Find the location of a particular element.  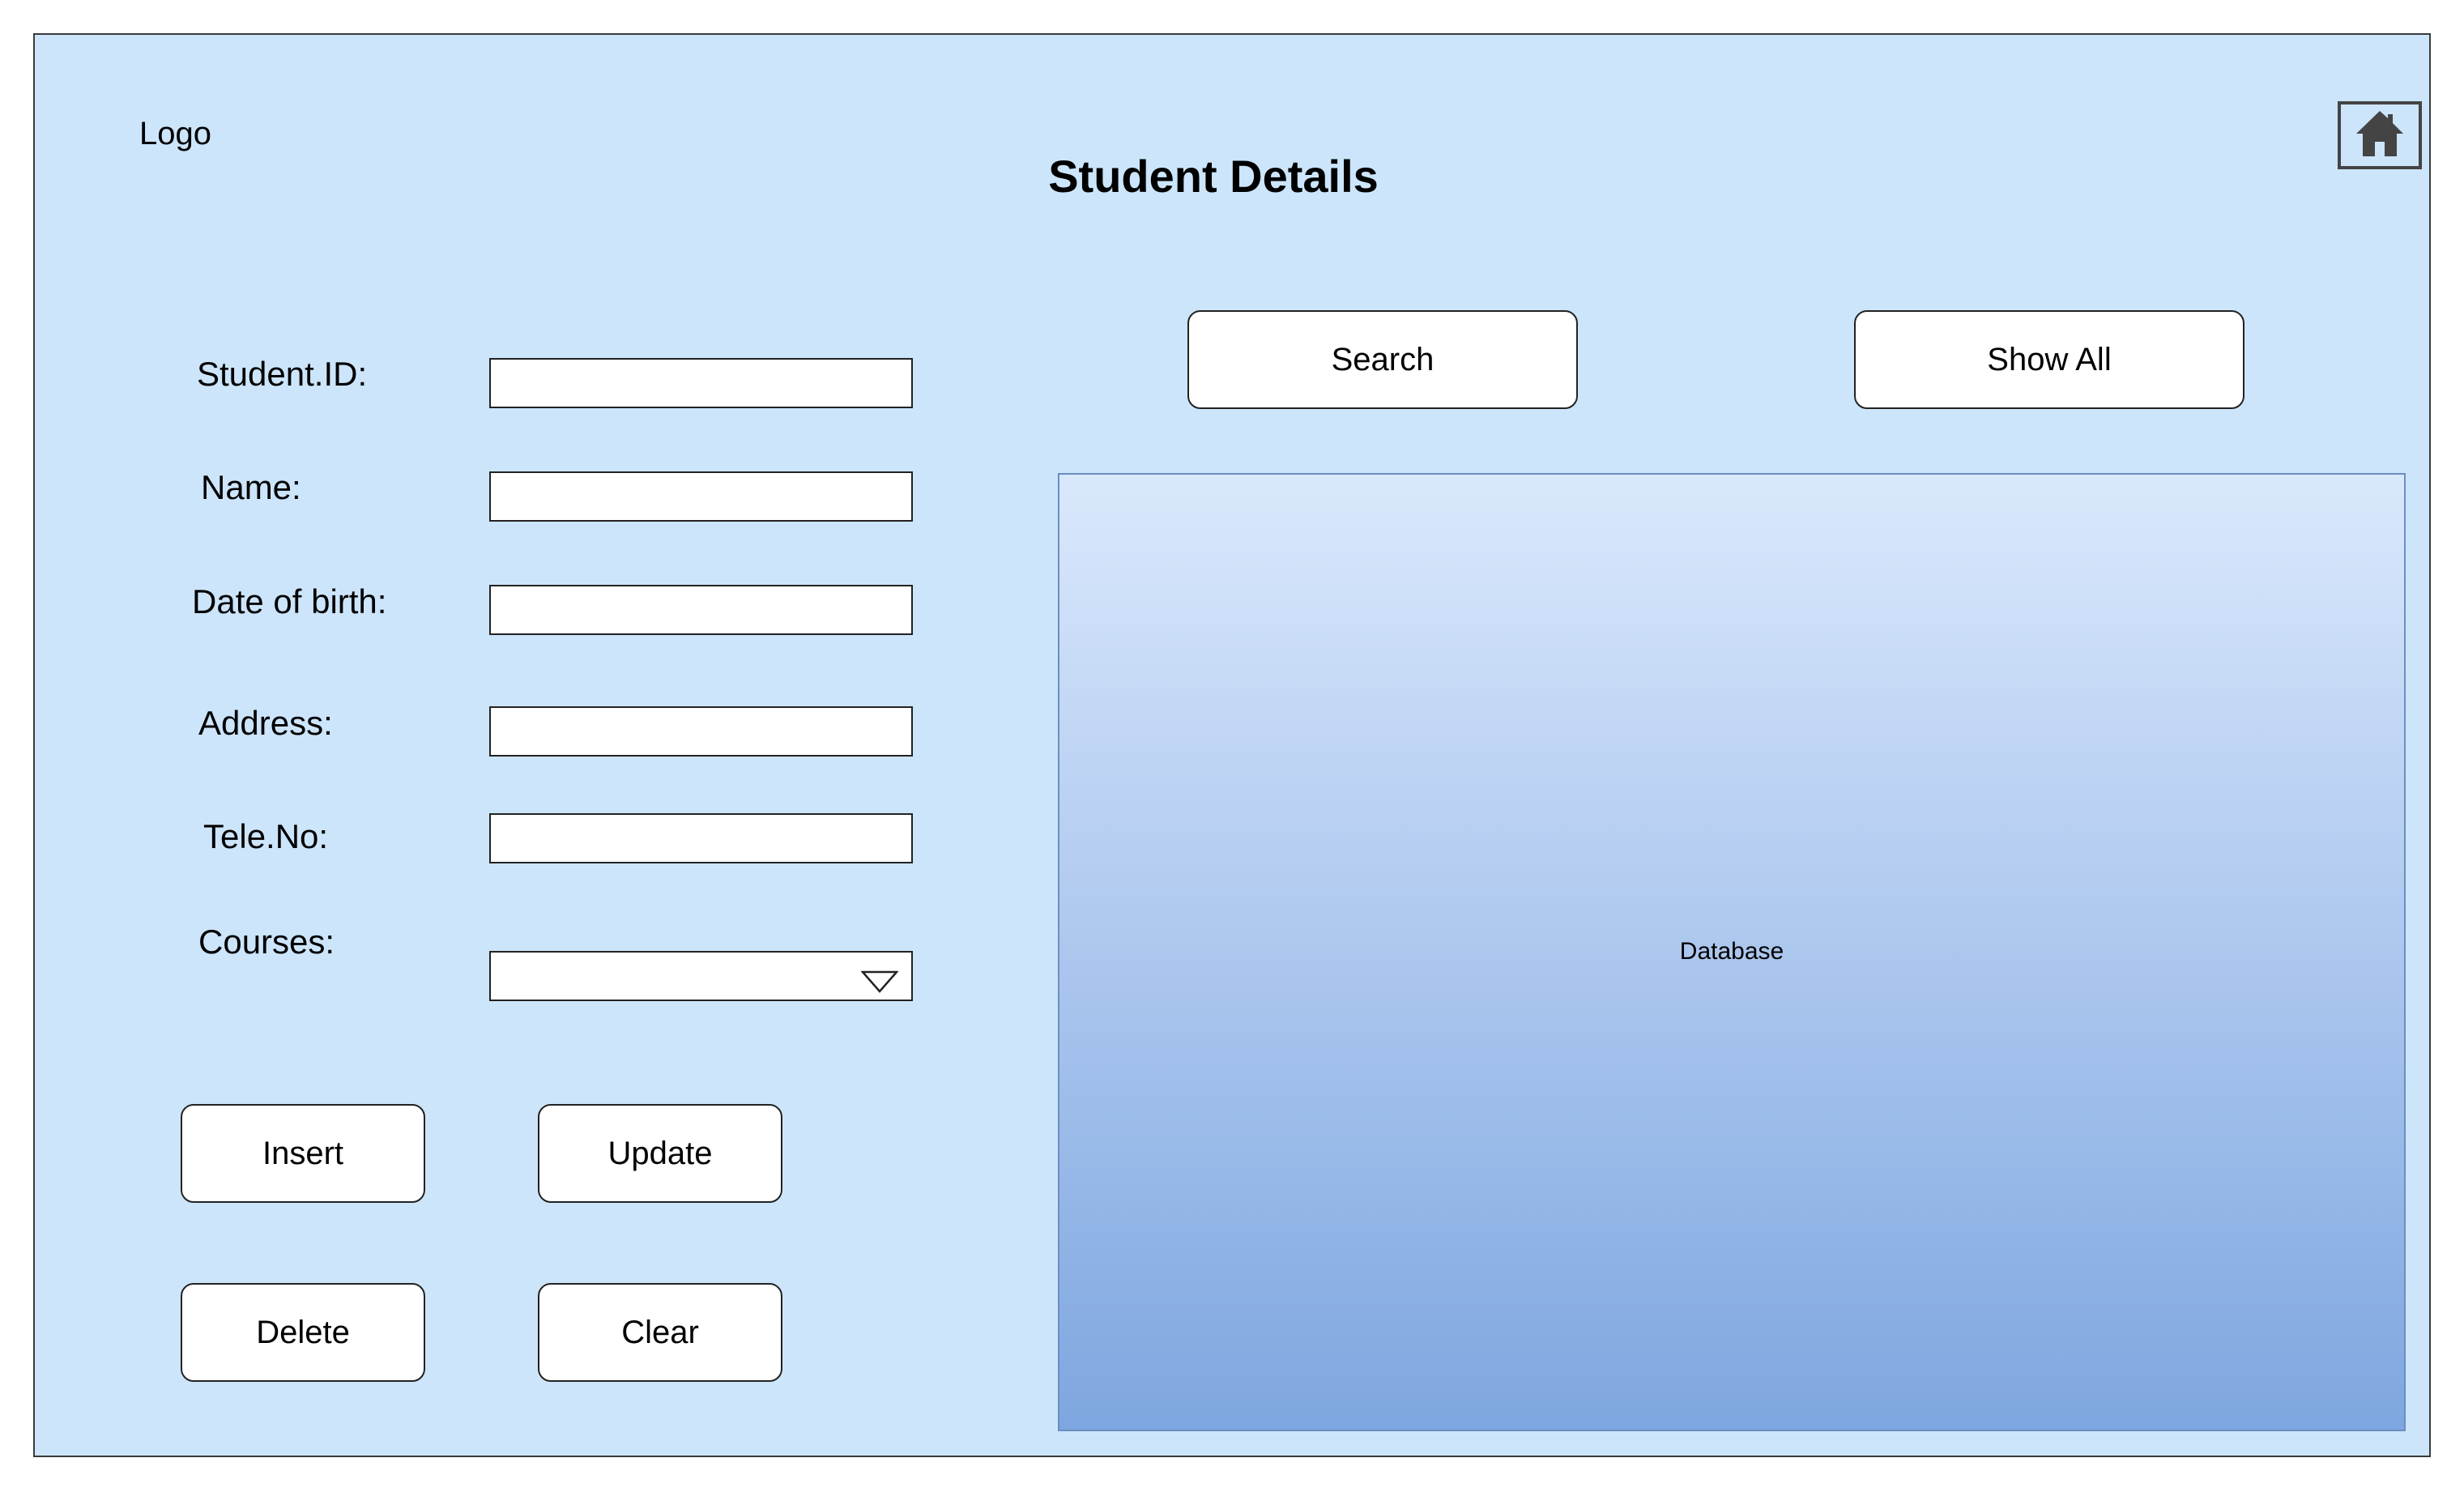

dob-label: Date of birth: is located at coordinates (289, 601).